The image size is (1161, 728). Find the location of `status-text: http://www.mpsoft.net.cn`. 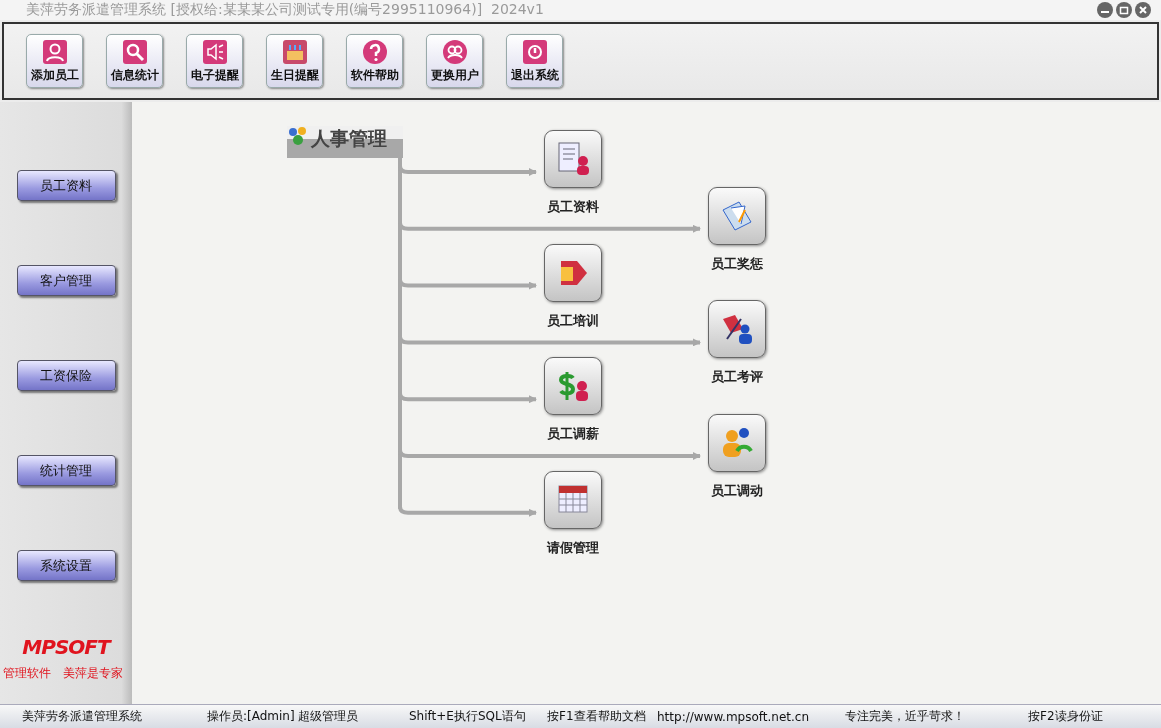

status-text: http://www.mpsoft.net.cn is located at coordinates (734, 716).